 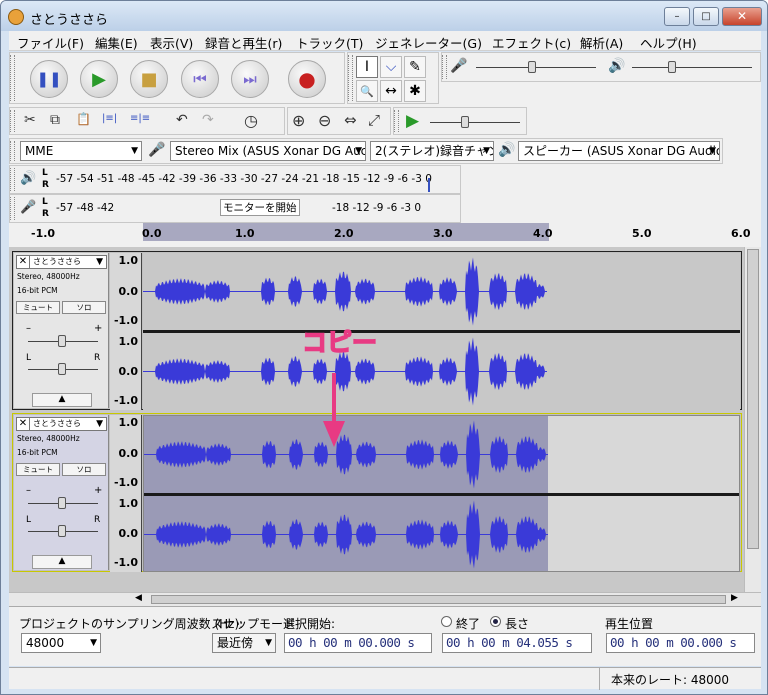 I want to click on length-radio, so click(x=495, y=621).